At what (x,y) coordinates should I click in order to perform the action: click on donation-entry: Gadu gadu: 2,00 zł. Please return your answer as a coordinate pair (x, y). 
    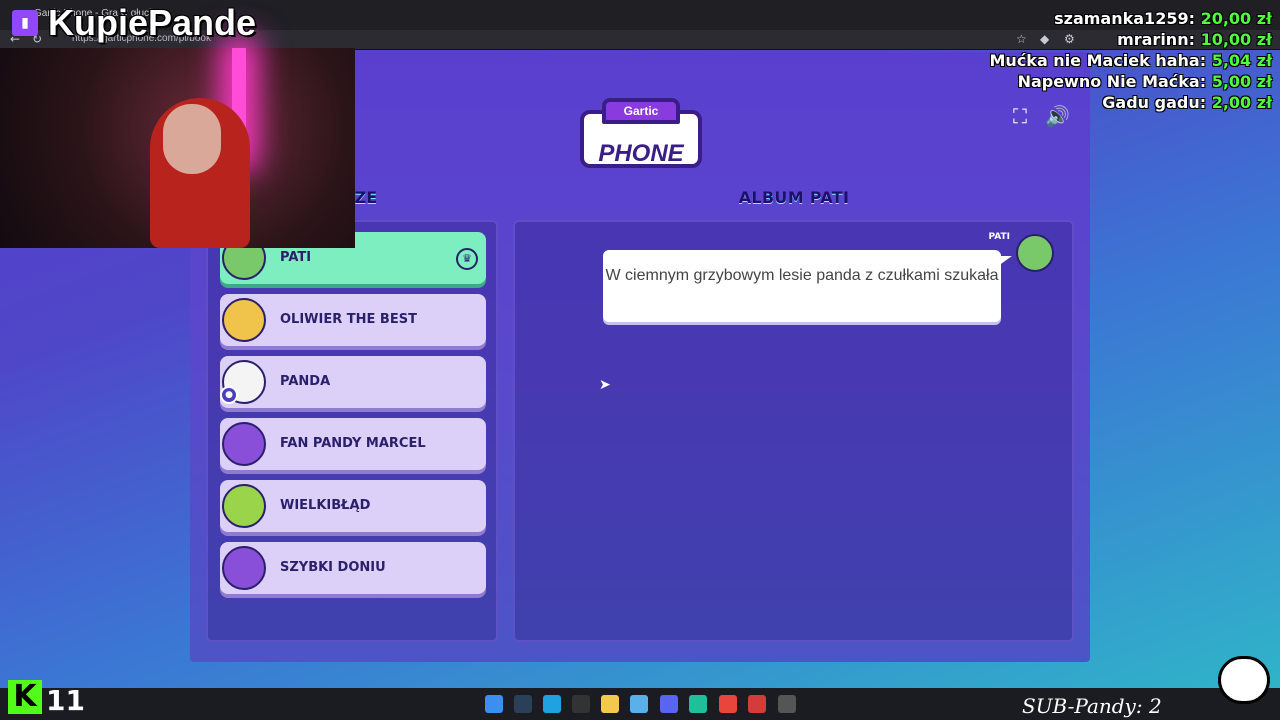
    Looking at the image, I should click on (1131, 102).